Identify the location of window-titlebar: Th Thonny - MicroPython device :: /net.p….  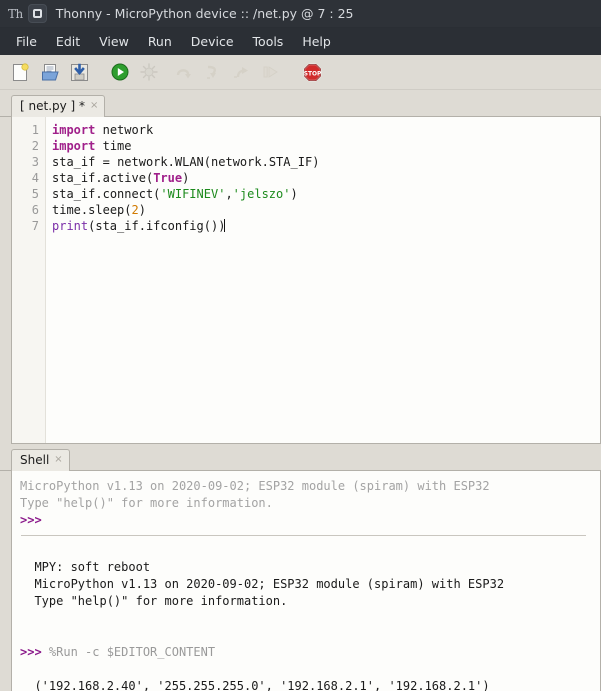
(300, 14).